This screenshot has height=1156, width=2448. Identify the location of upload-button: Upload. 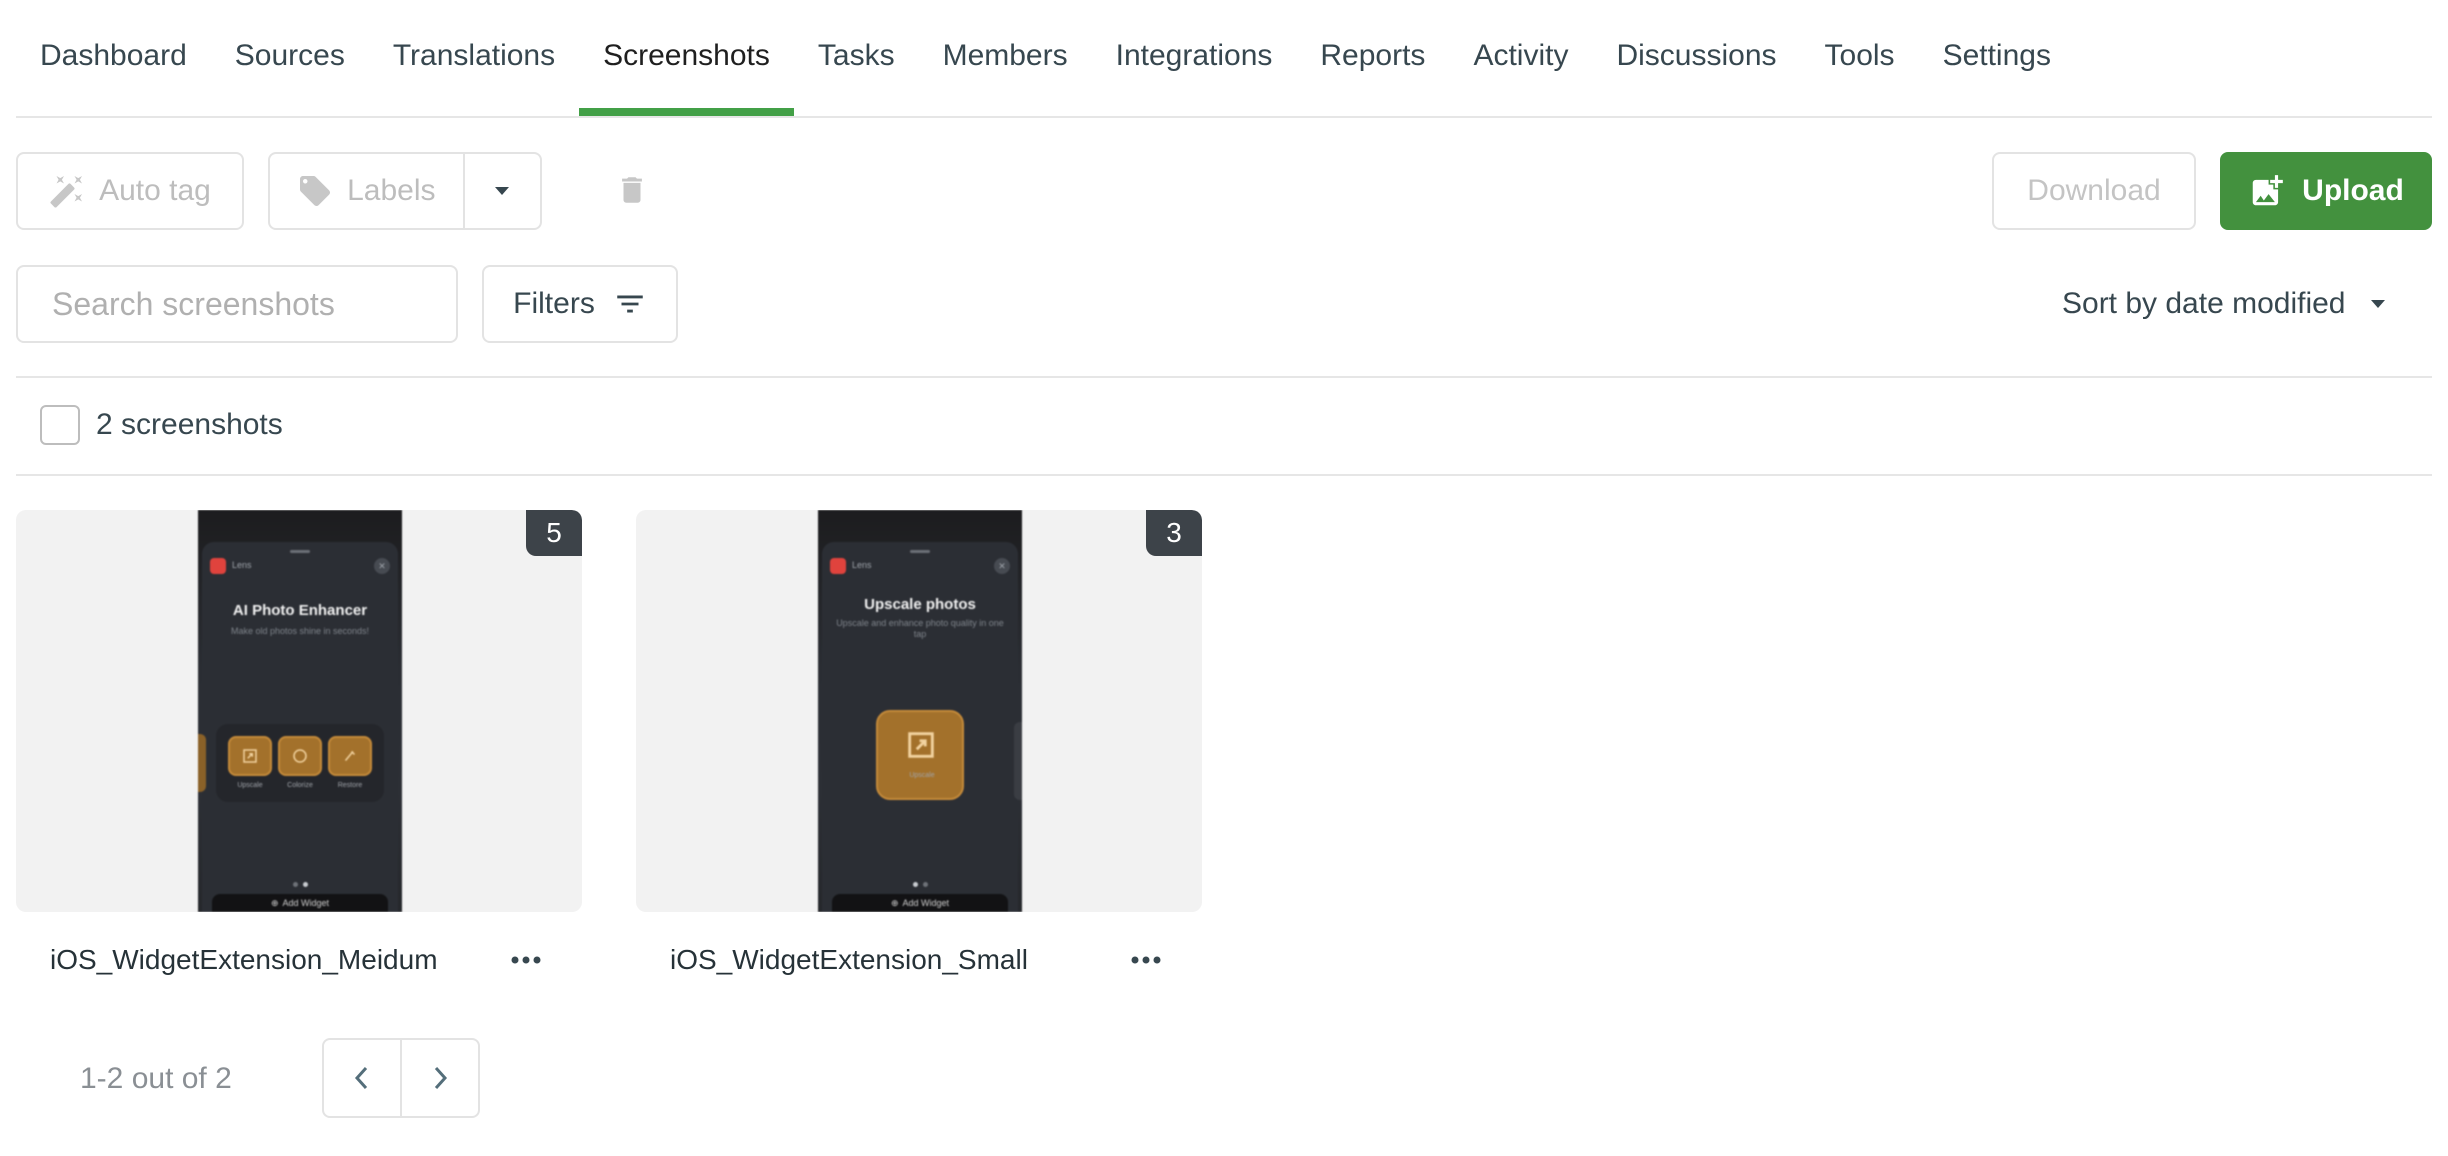
(2326, 191).